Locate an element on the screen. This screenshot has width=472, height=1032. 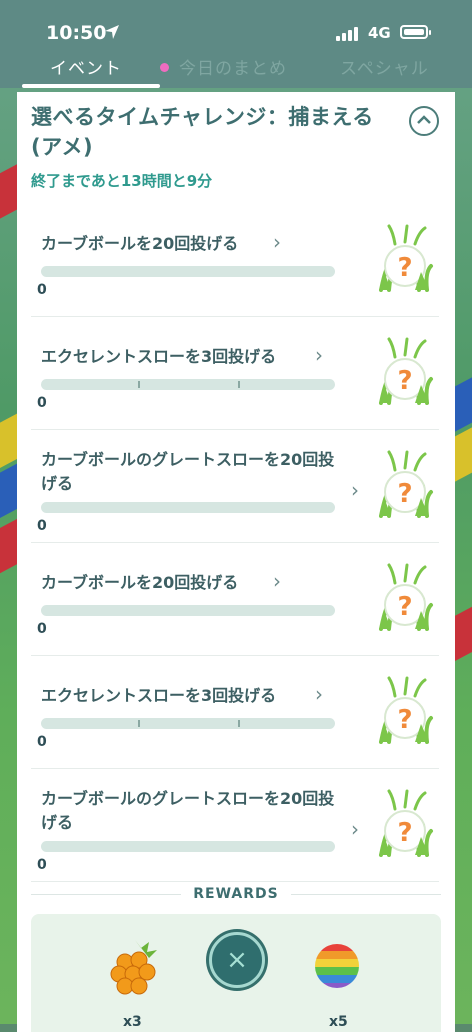
notification-dot-icon is located at coordinates (164, 67).